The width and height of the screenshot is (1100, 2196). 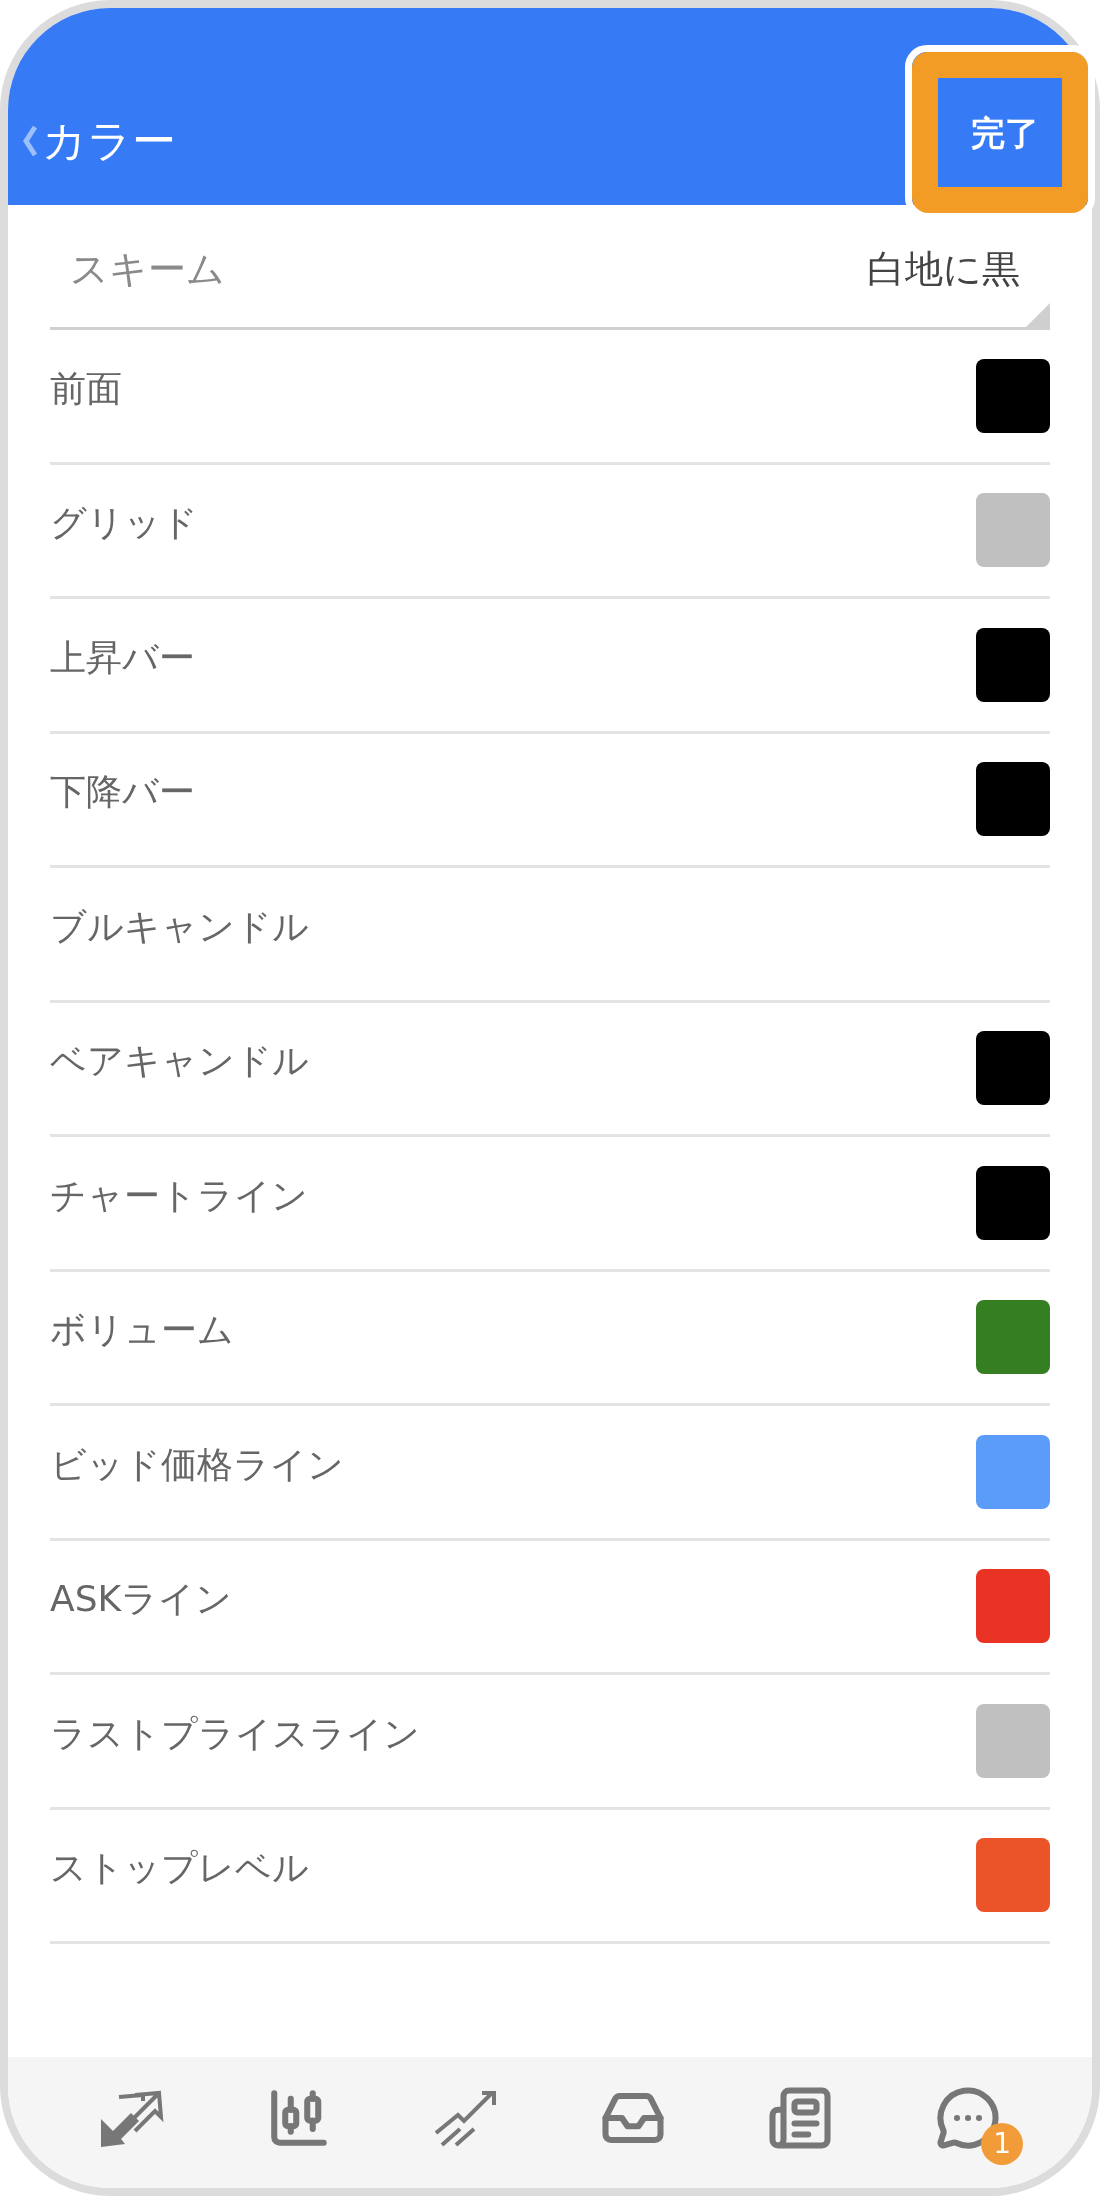 I want to click on trend-line-icon, so click(x=466, y=2117).